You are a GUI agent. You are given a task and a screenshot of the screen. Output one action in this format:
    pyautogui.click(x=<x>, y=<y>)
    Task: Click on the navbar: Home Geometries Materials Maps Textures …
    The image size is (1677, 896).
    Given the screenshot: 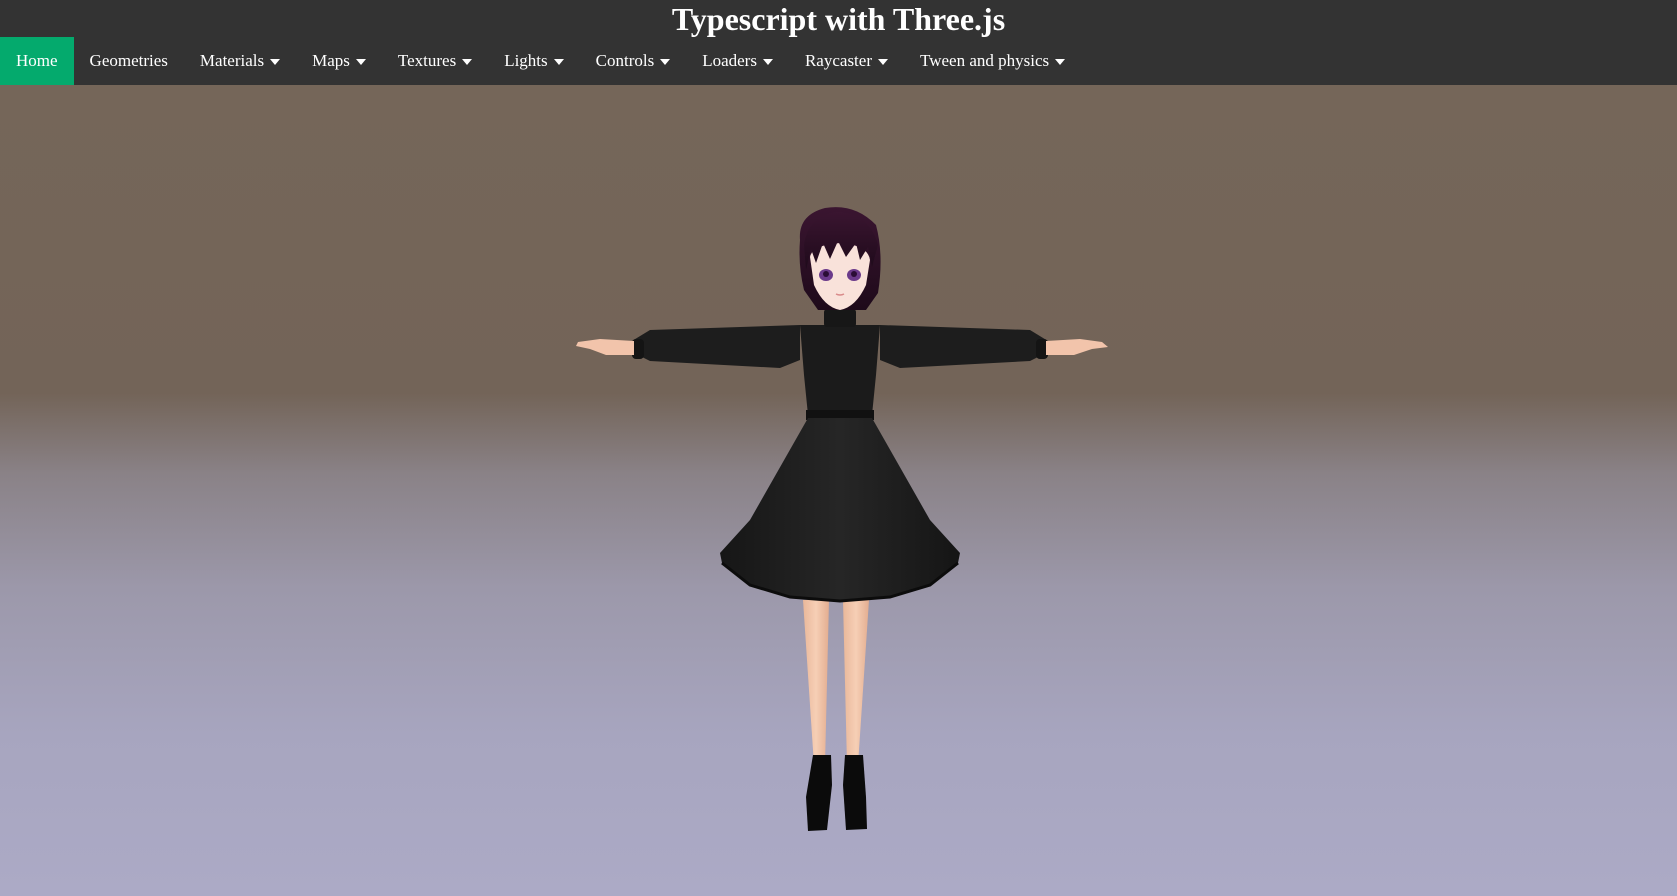 What is the action you would take?
    pyautogui.click(x=540, y=61)
    